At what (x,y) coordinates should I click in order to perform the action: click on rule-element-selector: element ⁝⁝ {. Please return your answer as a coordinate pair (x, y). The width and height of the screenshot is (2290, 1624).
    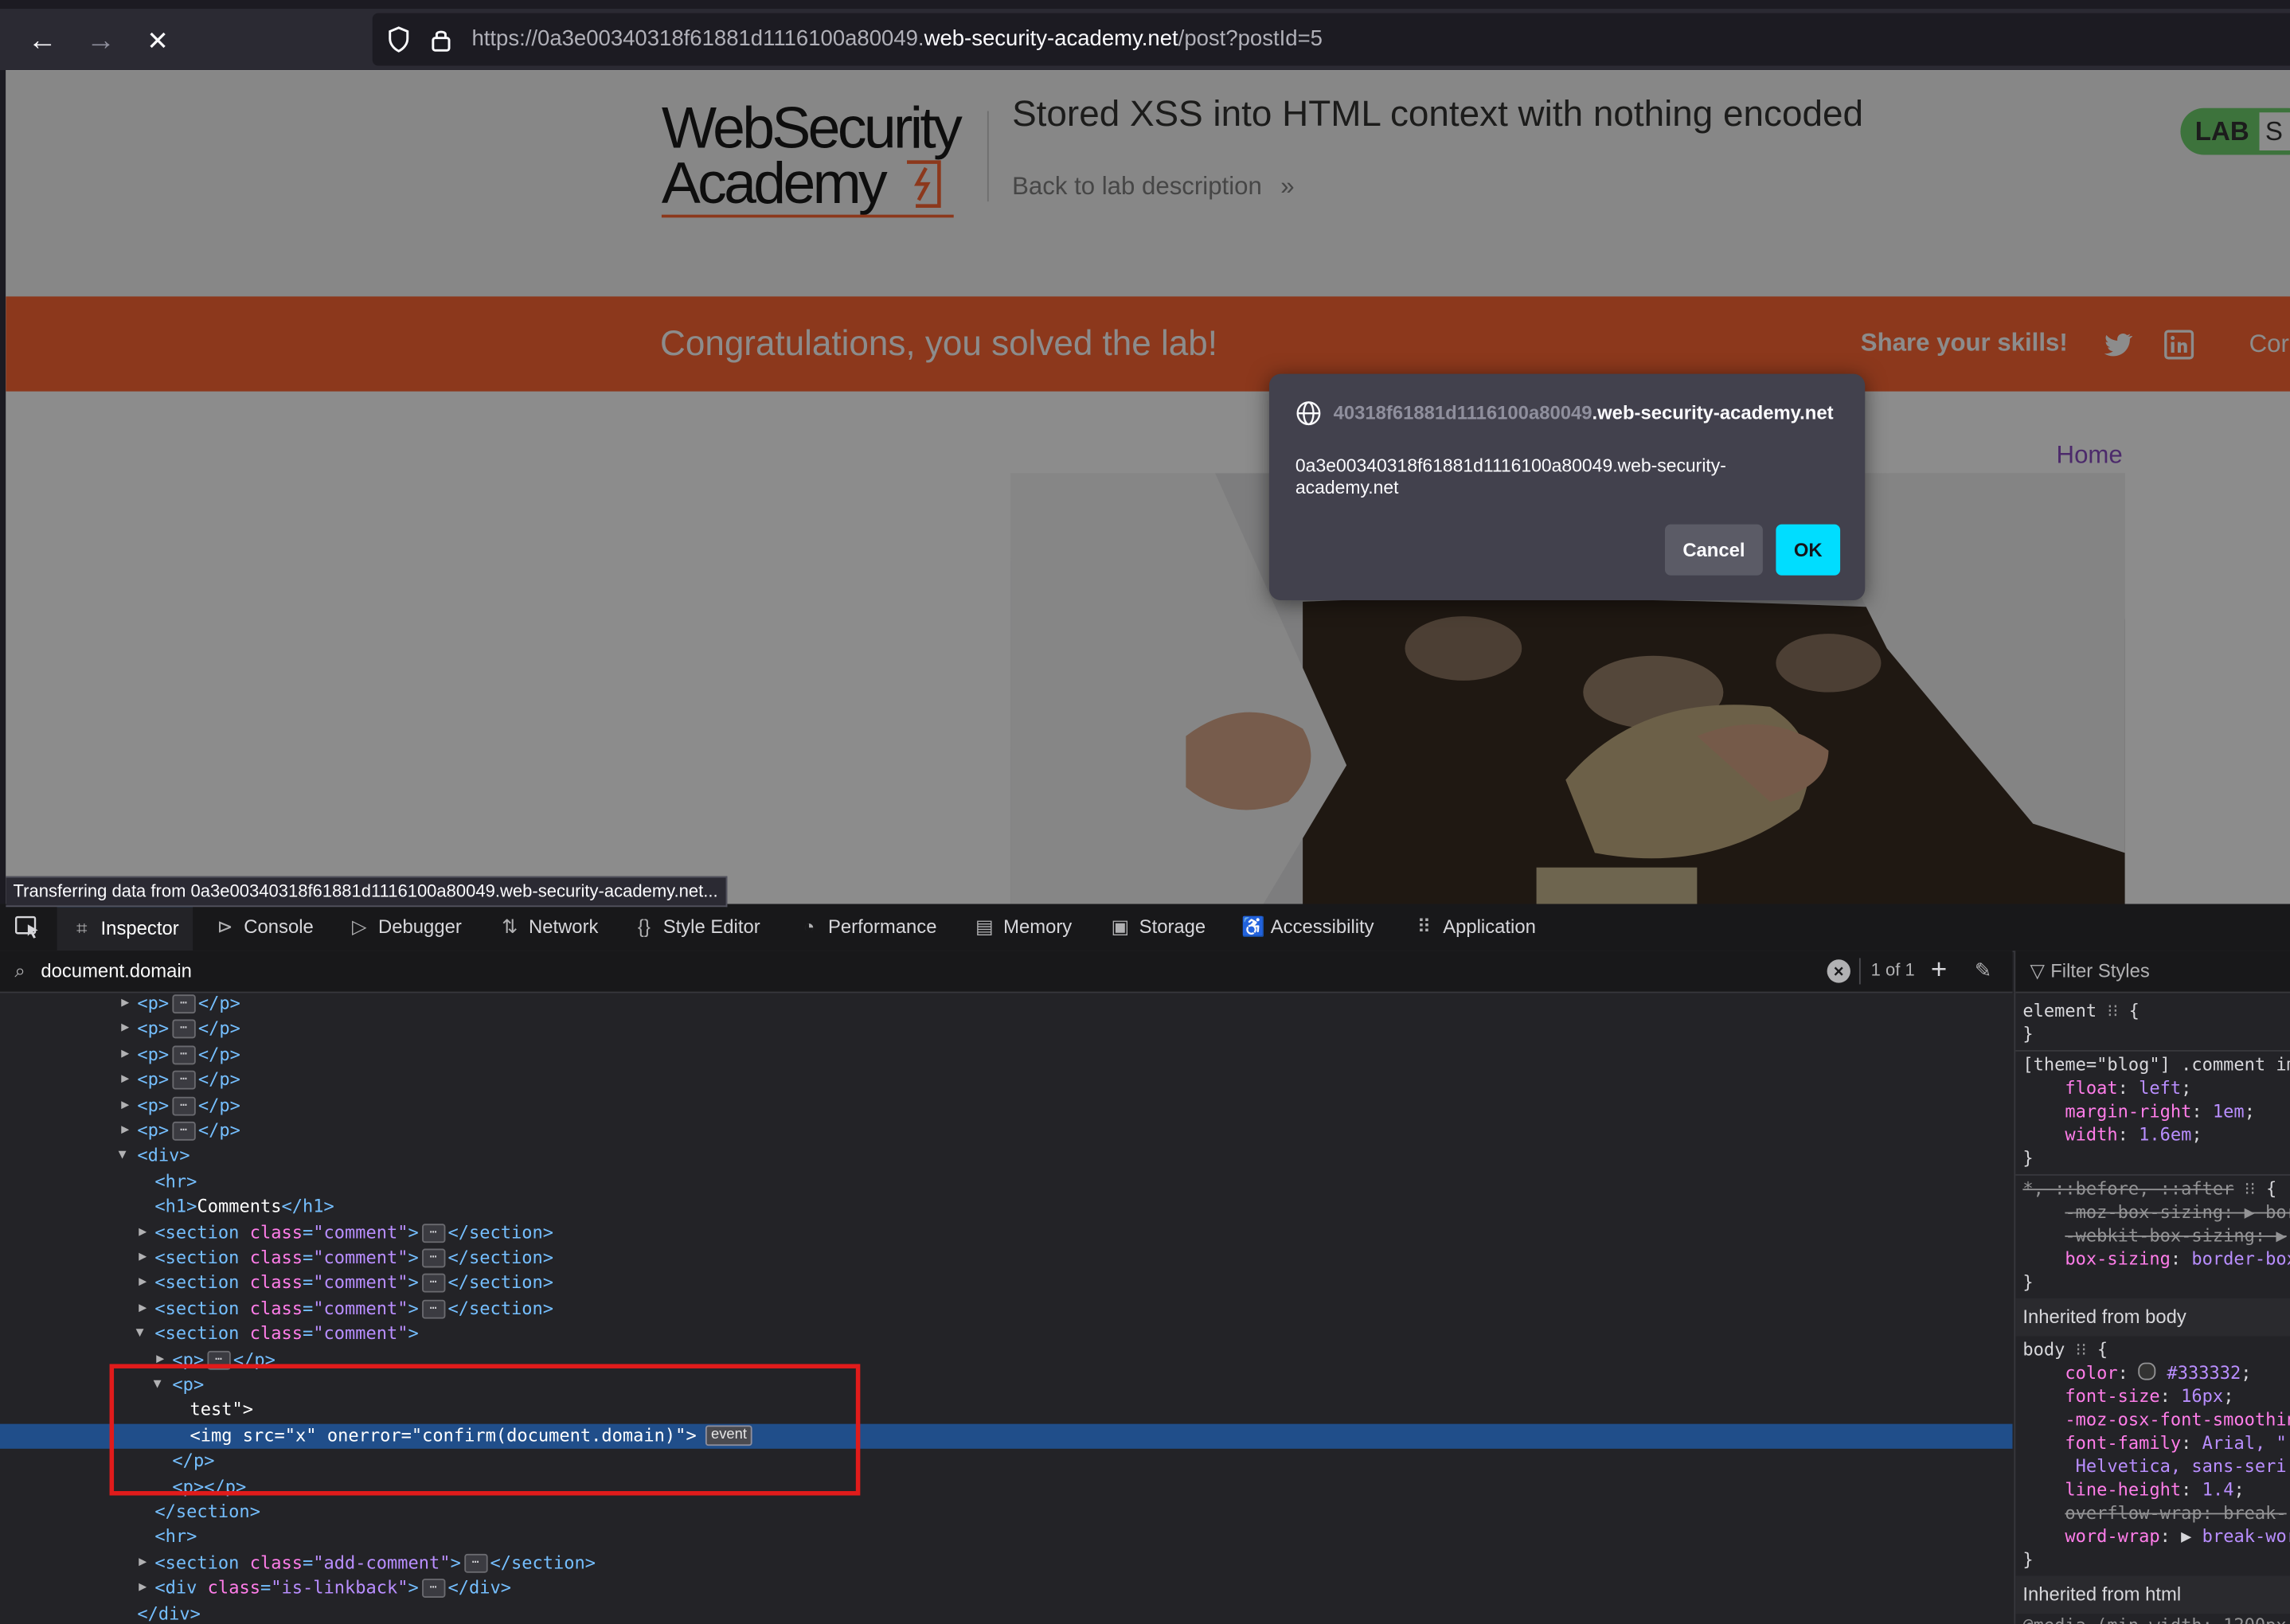
    Looking at the image, I should click on (2081, 1012).